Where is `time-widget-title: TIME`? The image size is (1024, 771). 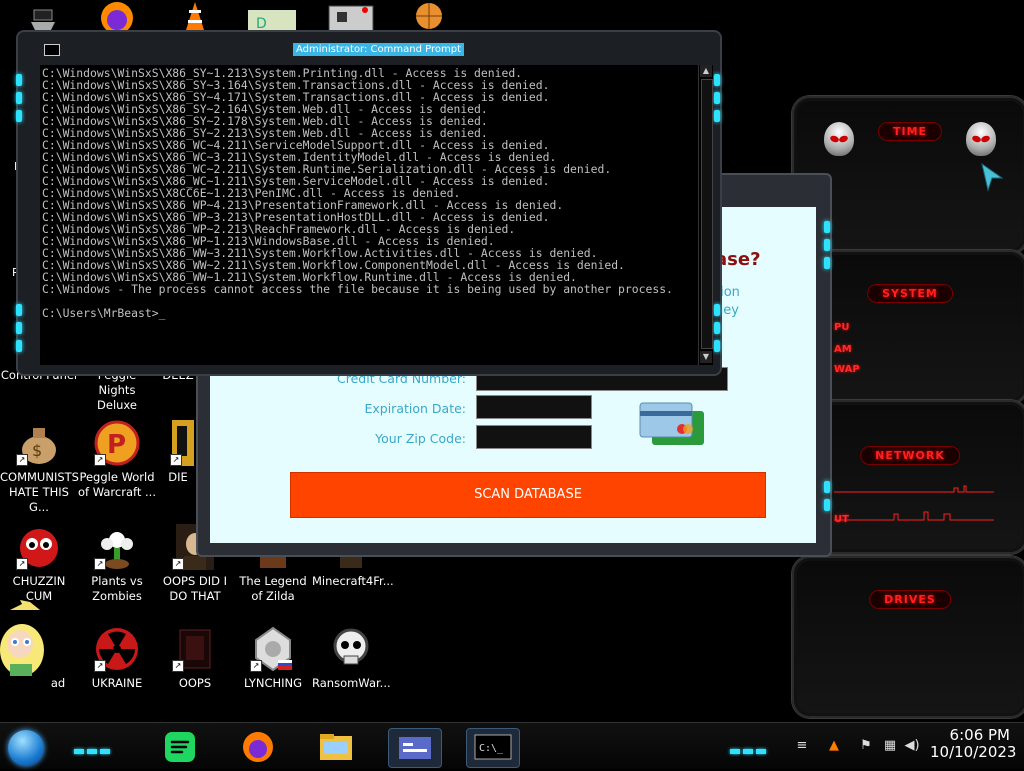 time-widget-title: TIME is located at coordinates (910, 131).